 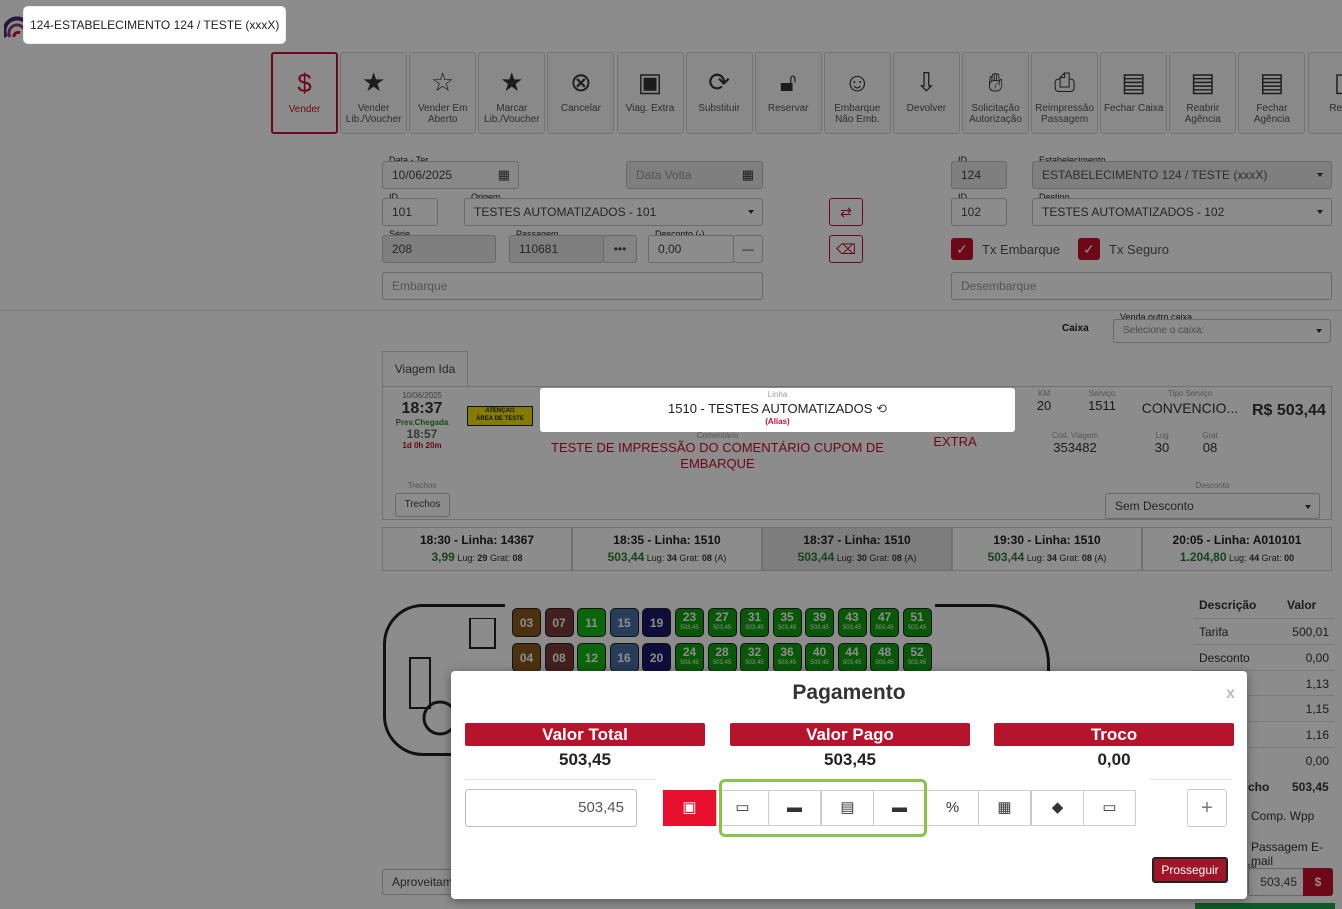 I want to click on add-payment-button: +, so click(x=1207, y=808).